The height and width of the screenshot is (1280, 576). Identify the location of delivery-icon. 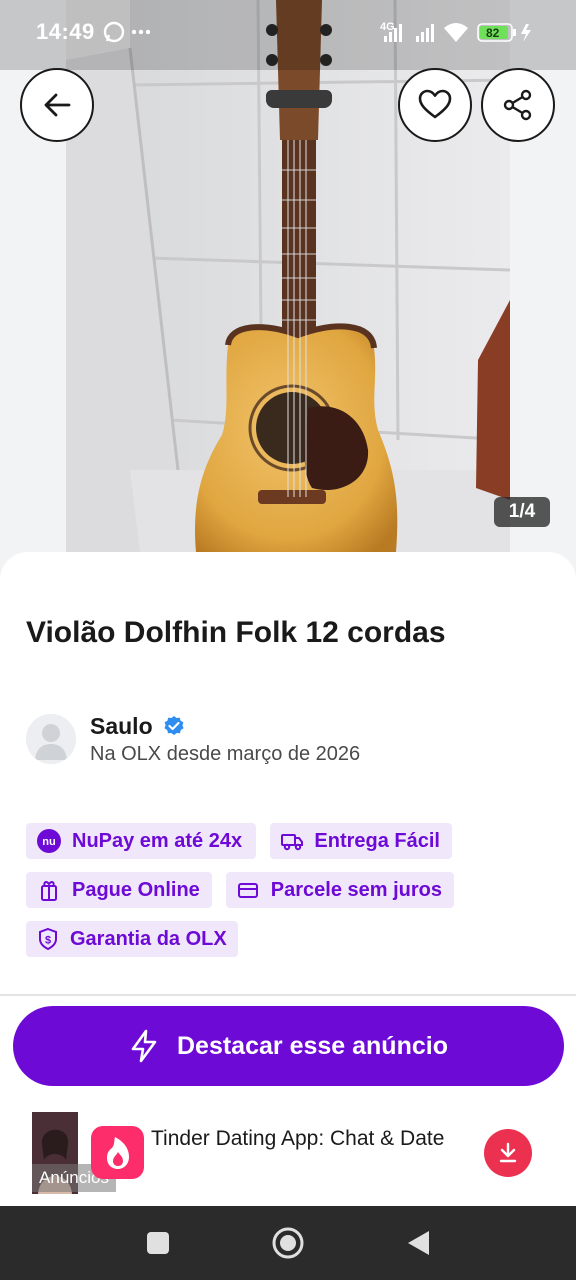
(292, 841).